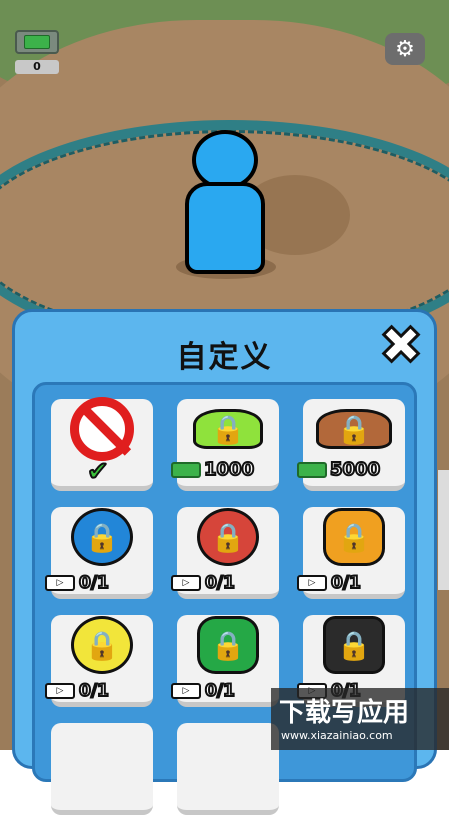 This screenshot has height=815, width=449. I want to click on watermark-url: www.xiazainiao.com, so click(337, 735).